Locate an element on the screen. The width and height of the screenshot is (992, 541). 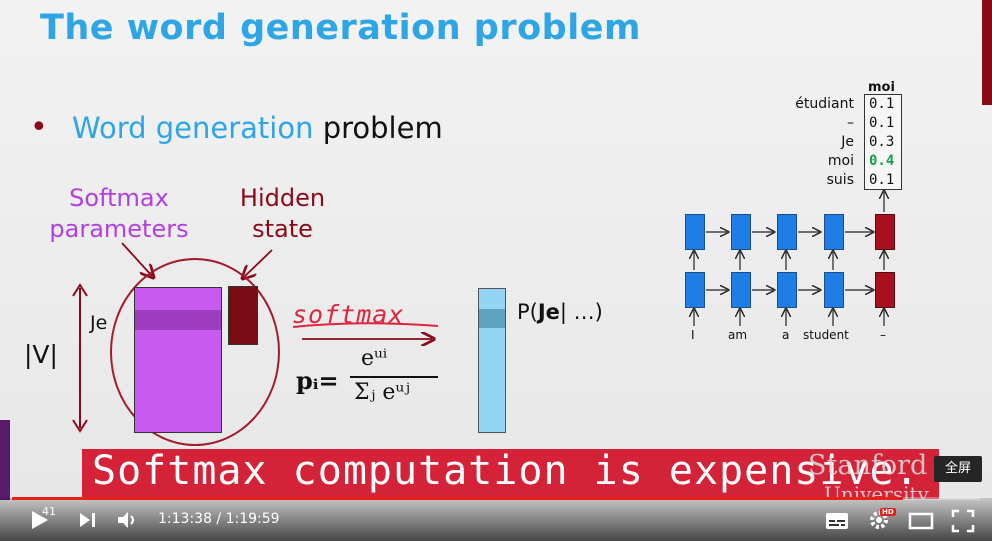
softmax-handwritten: softmax is located at coordinates (348, 314).